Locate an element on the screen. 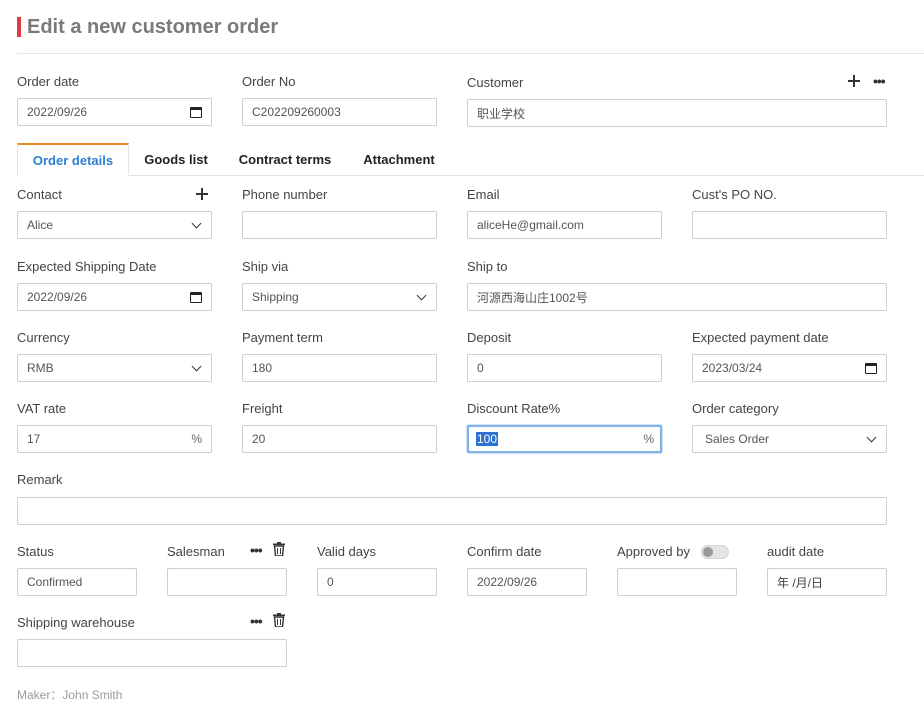 The height and width of the screenshot is (710, 924). email-value: aliceHe@gmail.com is located at coordinates (530, 225).